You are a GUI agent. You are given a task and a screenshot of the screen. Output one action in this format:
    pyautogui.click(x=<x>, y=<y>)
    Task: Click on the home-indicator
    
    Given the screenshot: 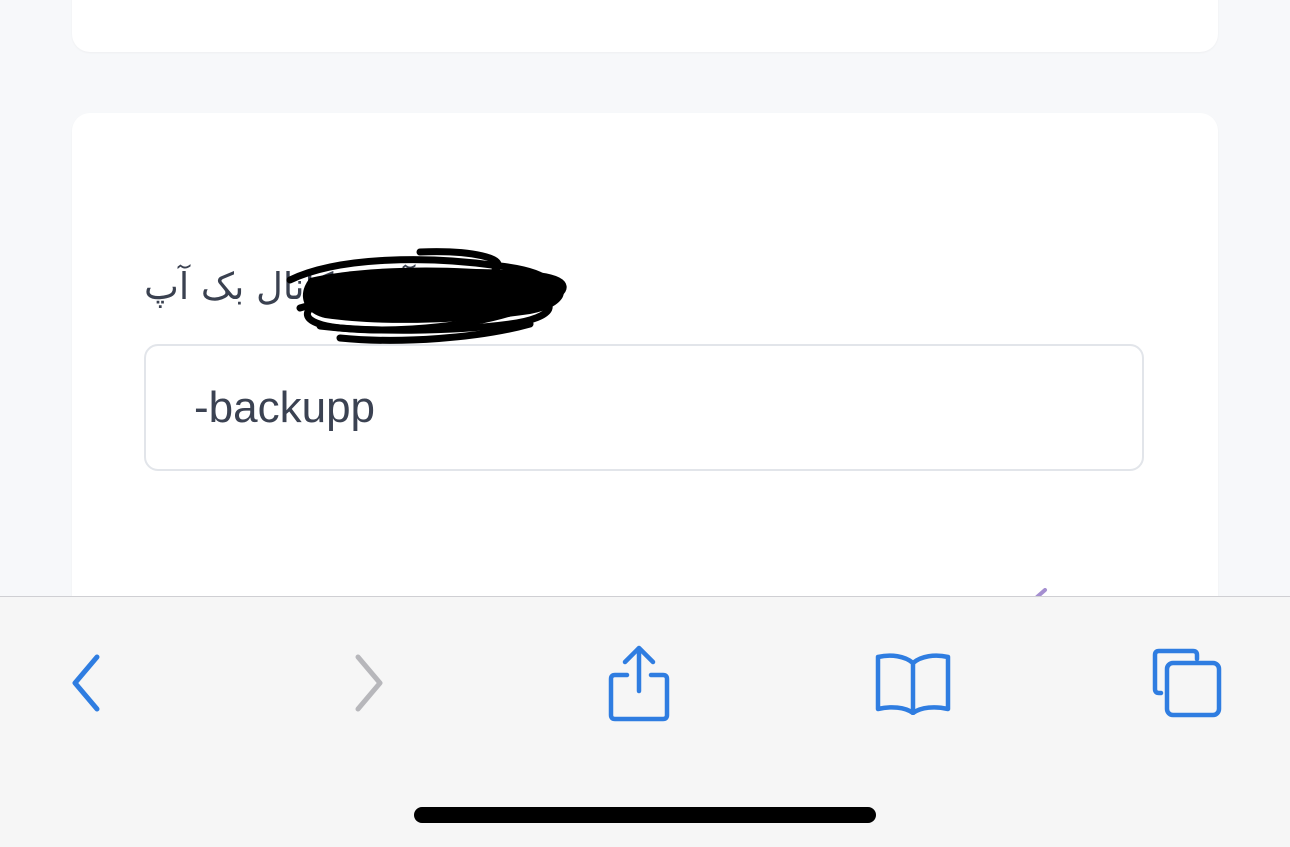 What is the action you would take?
    pyautogui.click(x=645, y=815)
    